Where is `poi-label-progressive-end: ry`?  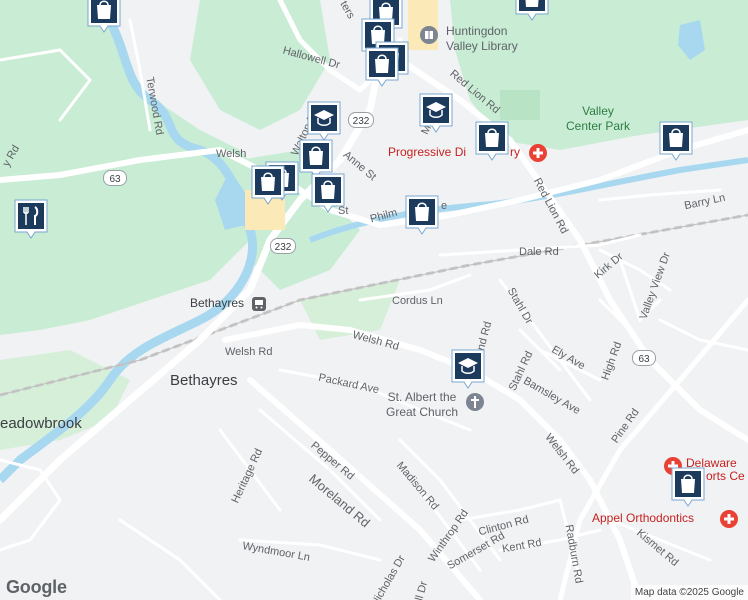 poi-label-progressive-end: ry is located at coordinates (515, 152).